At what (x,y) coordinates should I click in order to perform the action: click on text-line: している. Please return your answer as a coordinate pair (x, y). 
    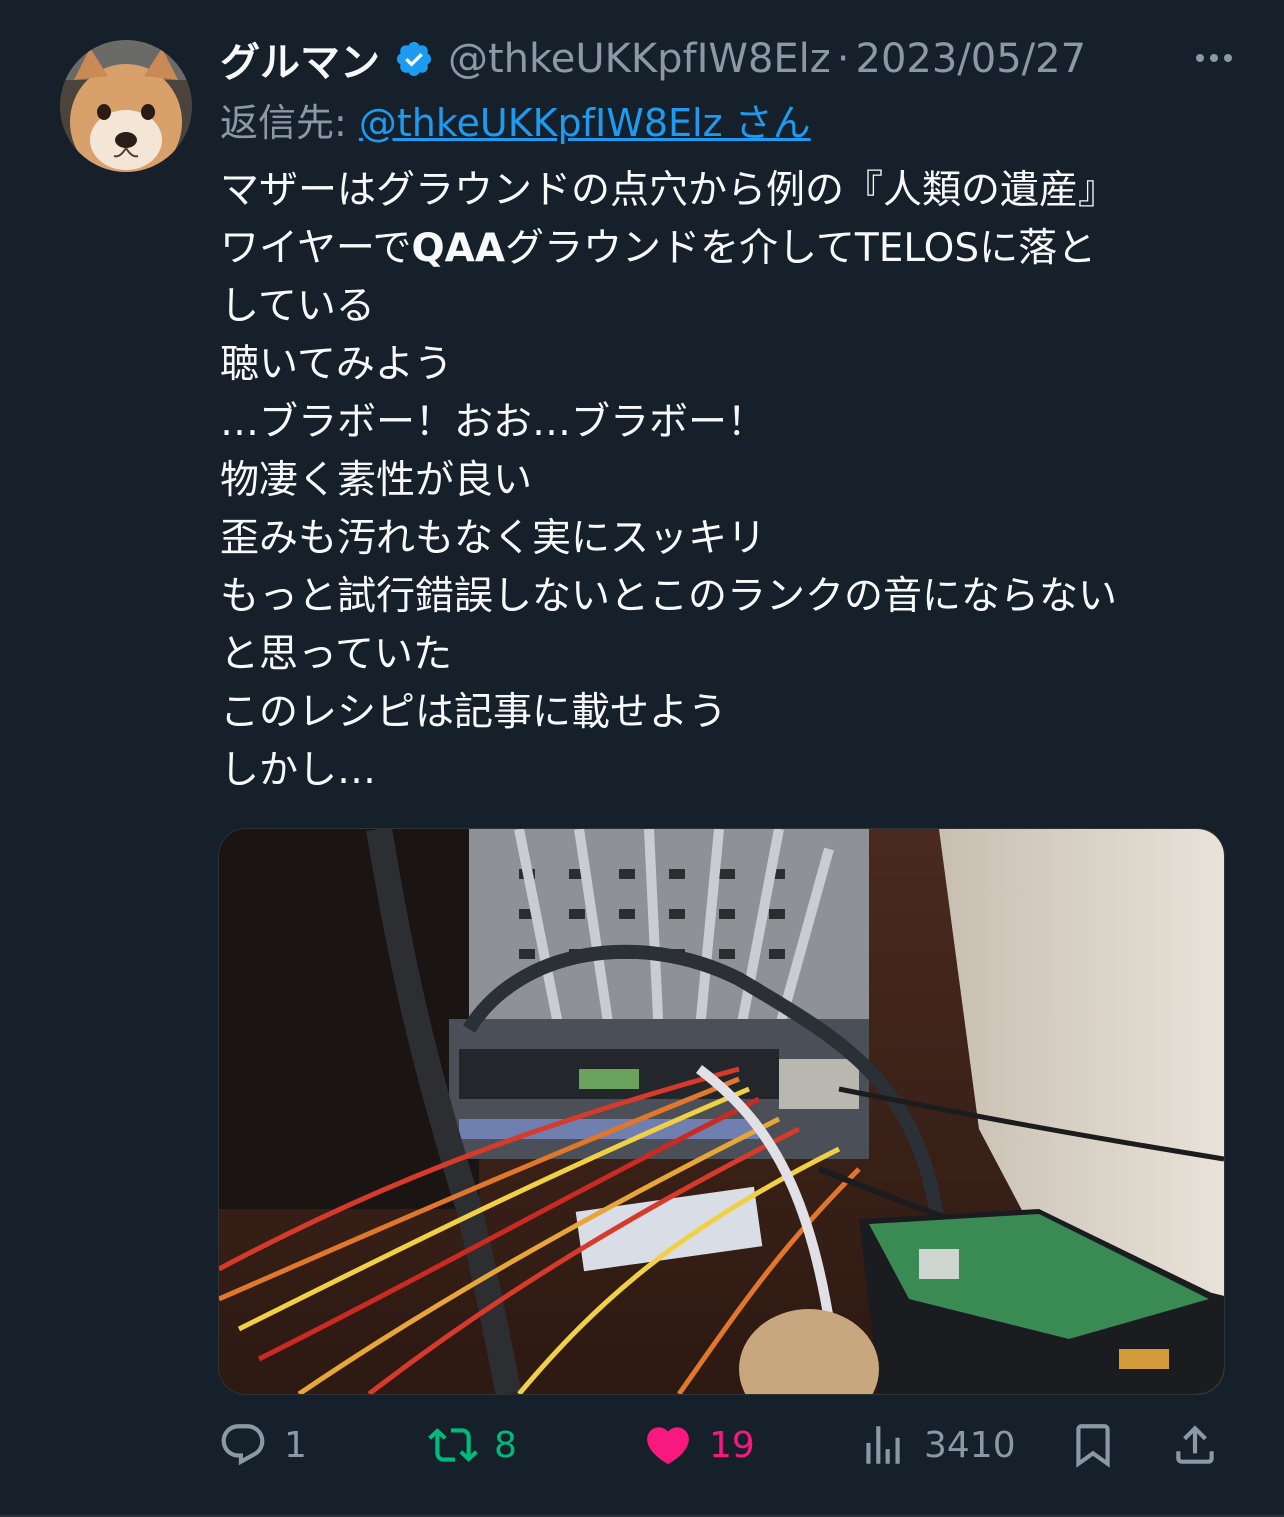
    Looking at the image, I should click on (297, 306).